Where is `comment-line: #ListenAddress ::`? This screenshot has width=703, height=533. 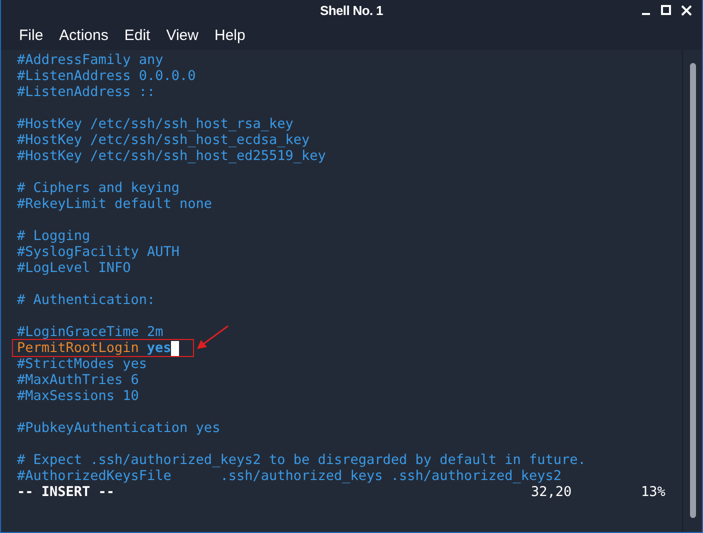 comment-line: #ListenAddress :: is located at coordinates (86, 92).